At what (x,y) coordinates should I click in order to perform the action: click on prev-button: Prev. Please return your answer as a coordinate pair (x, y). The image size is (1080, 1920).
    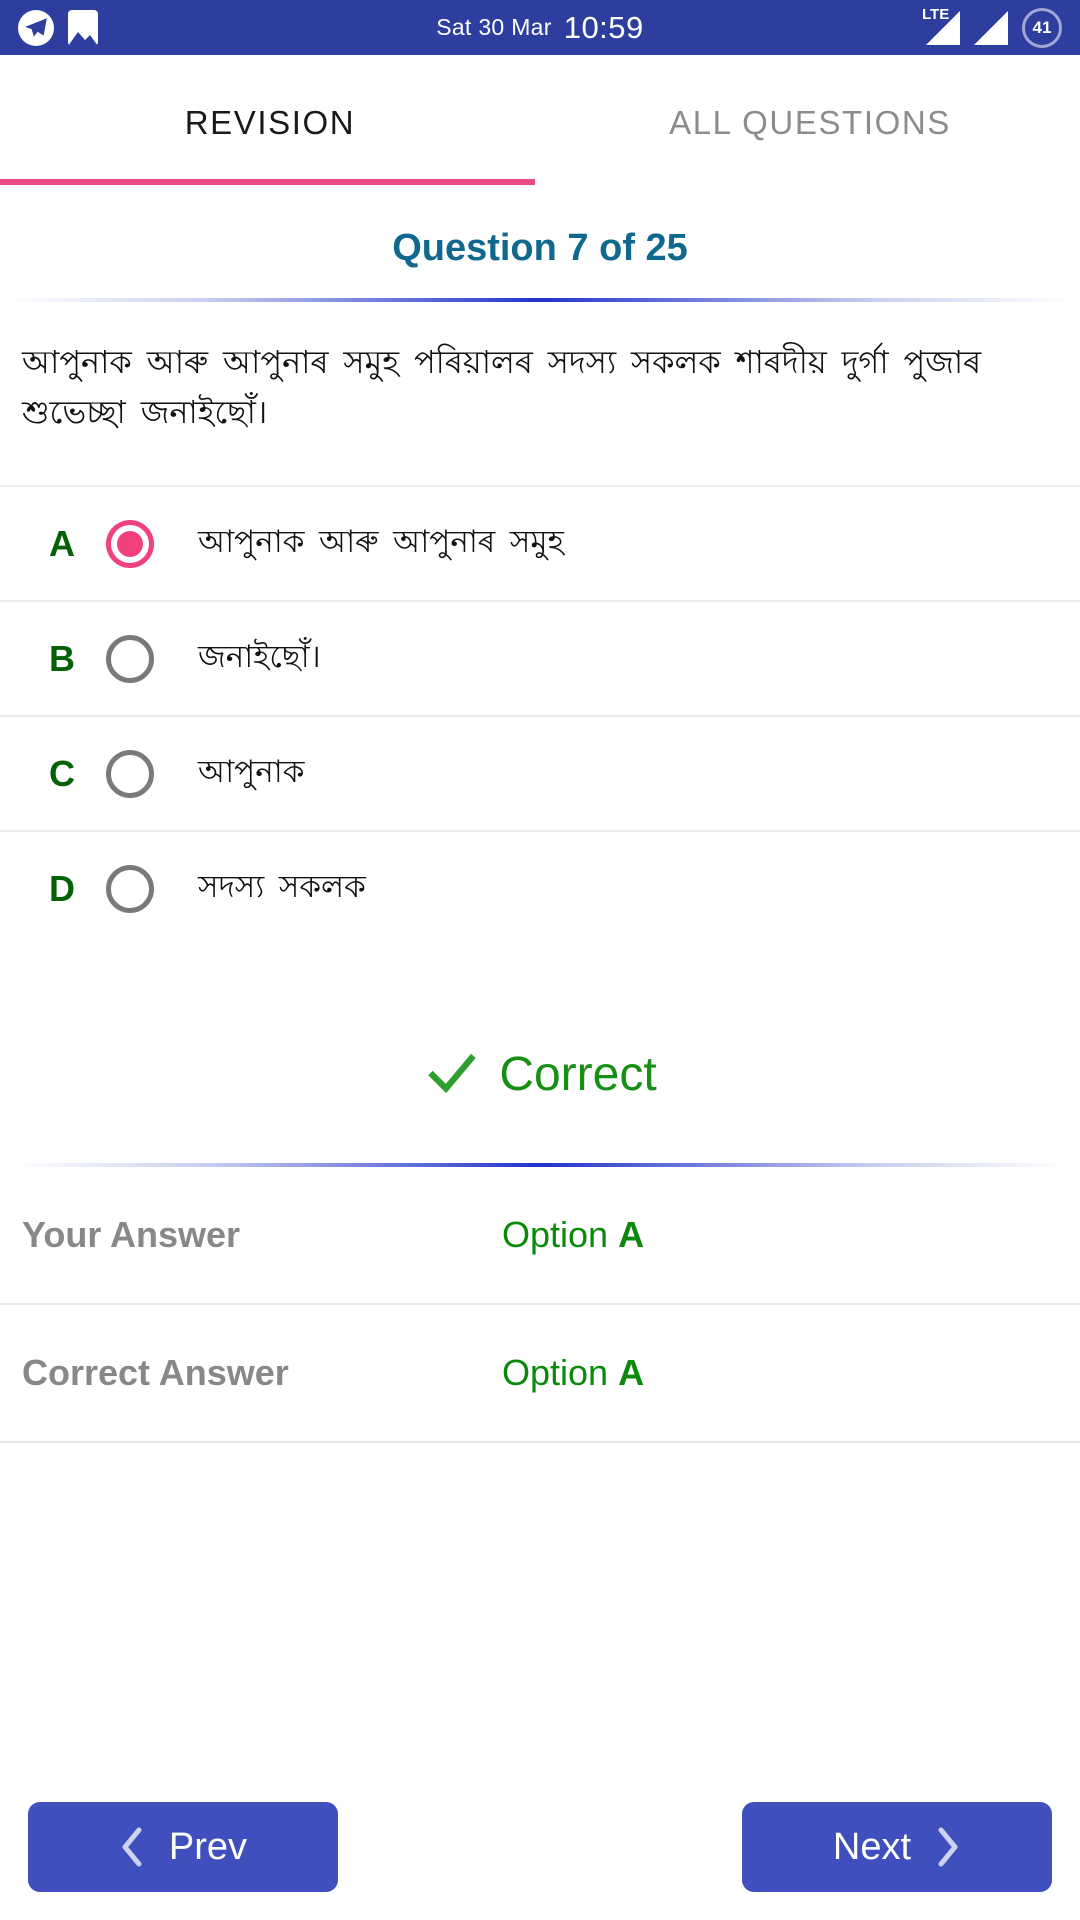
    Looking at the image, I should click on (183, 1847).